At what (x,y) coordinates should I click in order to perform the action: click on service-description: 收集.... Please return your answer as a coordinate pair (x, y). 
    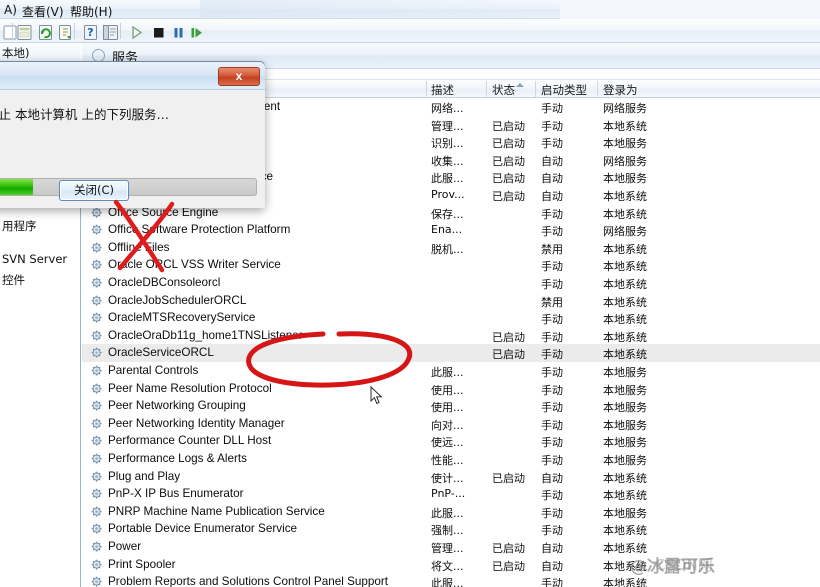
    Looking at the image, I should click on (447, 161).